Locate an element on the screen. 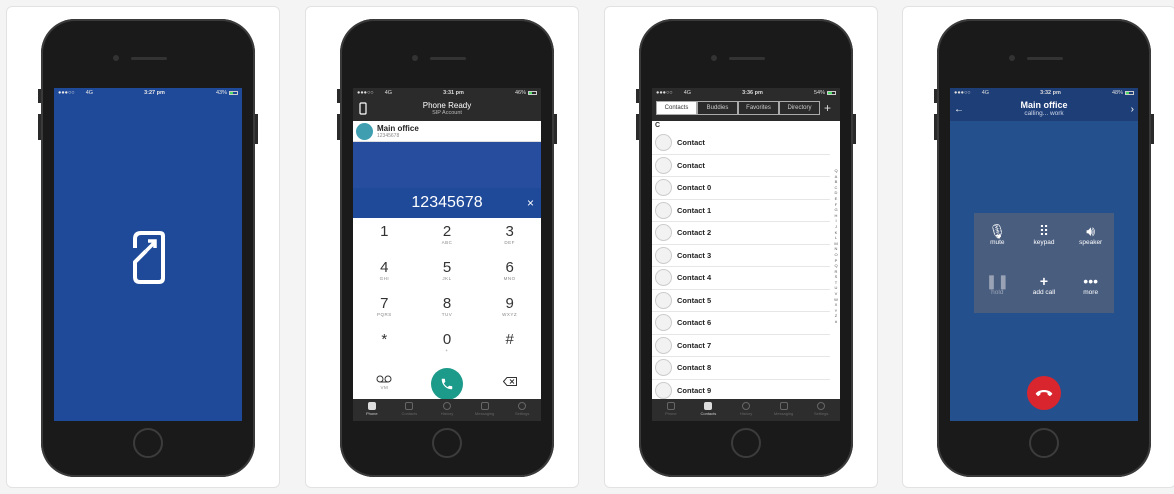  list-item: Contact 1 is located at coordinates (741, 211).